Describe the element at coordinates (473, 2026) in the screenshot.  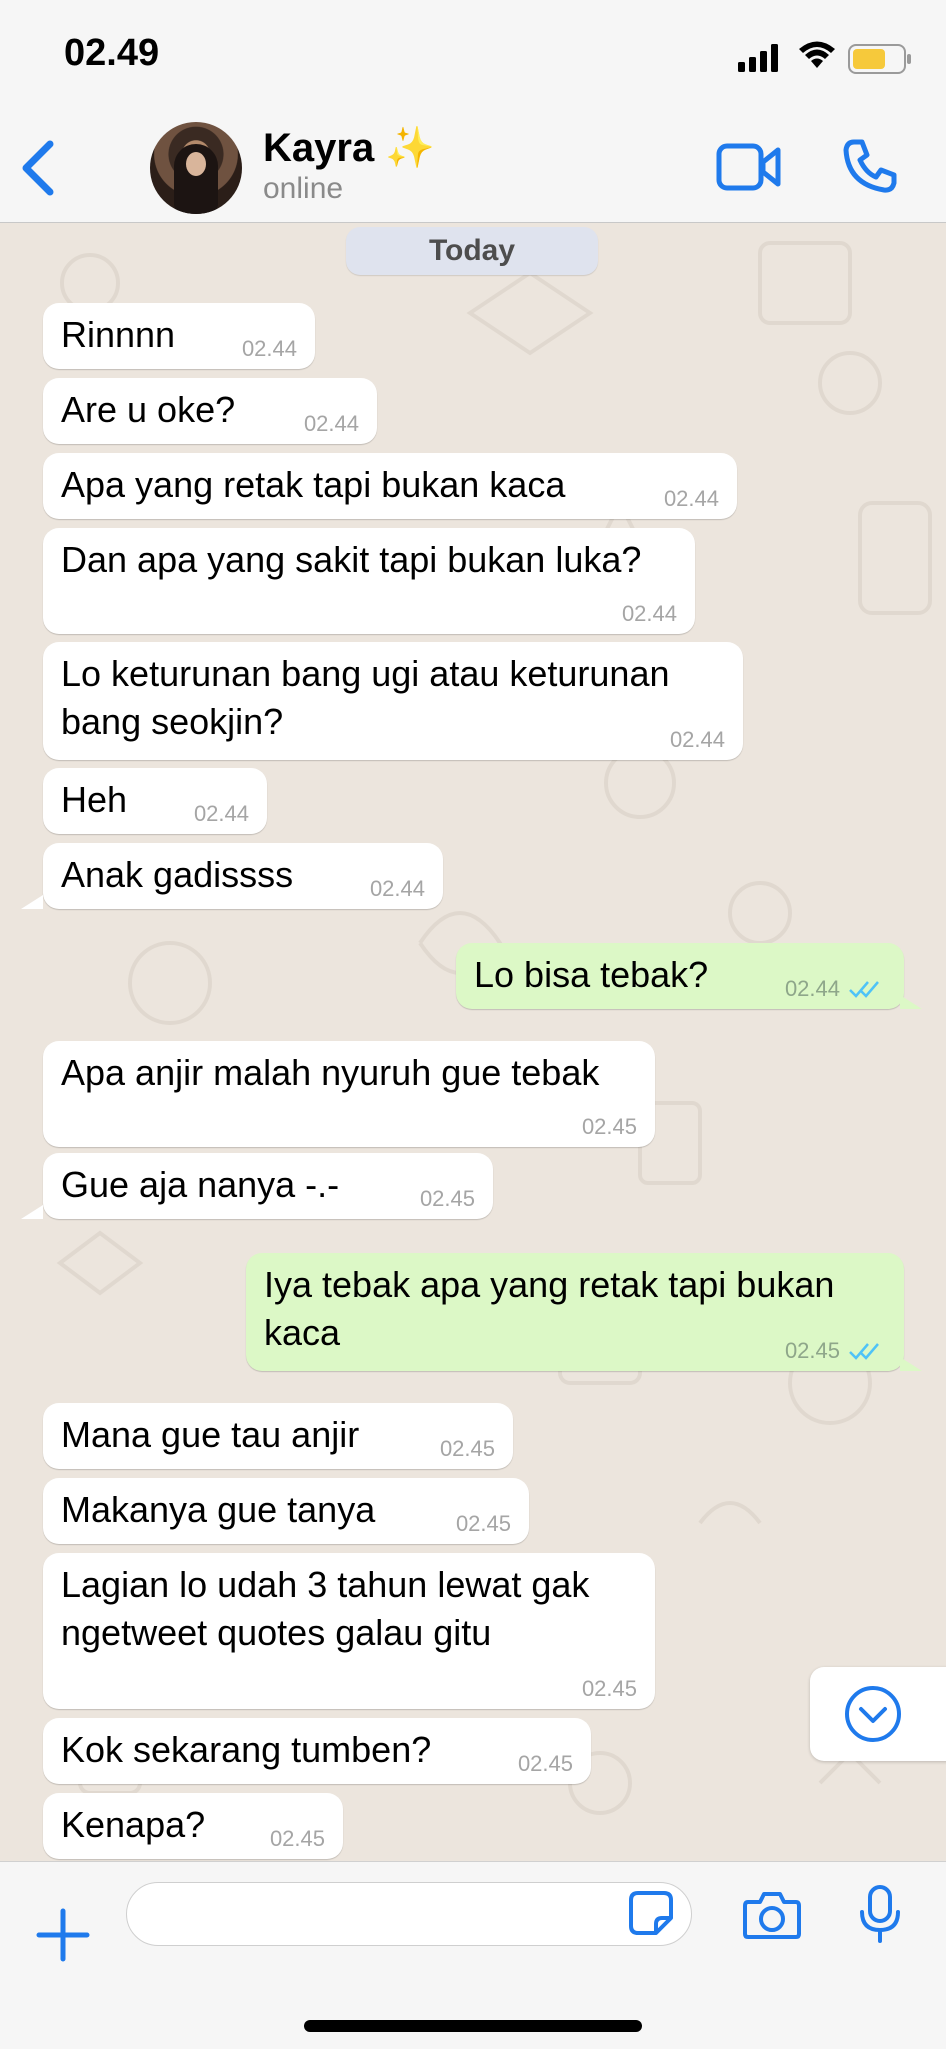
I see `home-indicator` at that location.